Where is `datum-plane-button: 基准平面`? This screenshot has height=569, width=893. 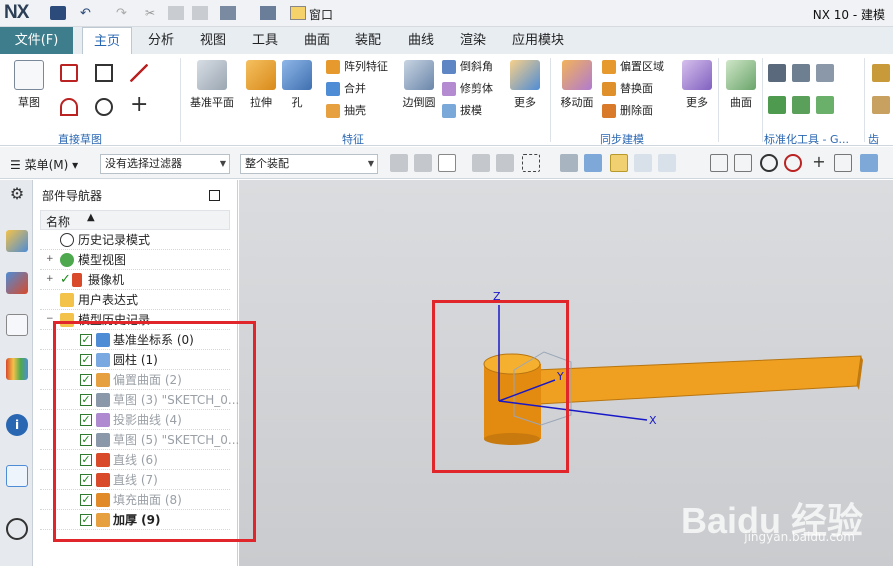 datum-plane-button: 基准平面 is located at coordinates (212, 84).